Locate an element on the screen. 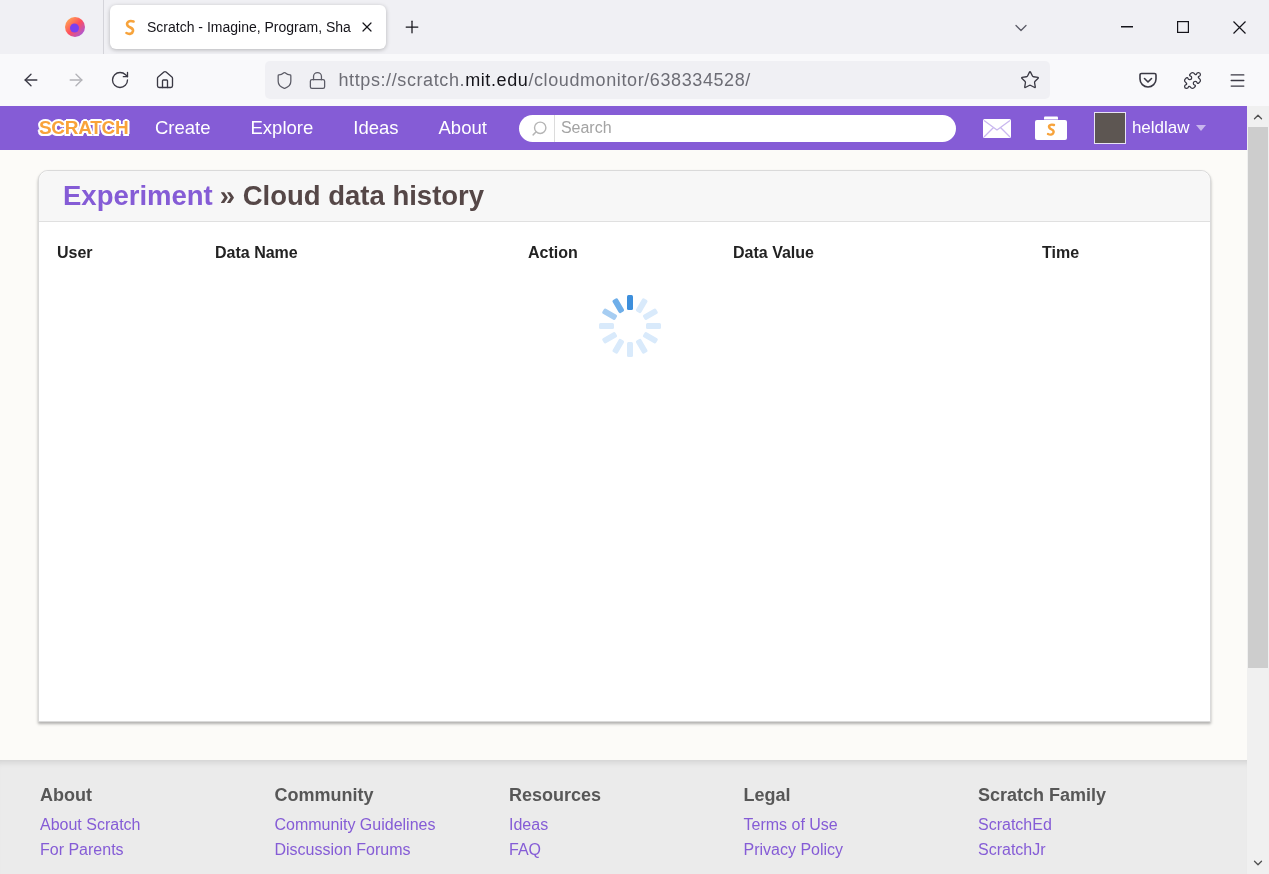  column-header: Data Value is located at coordinates (773, 252).